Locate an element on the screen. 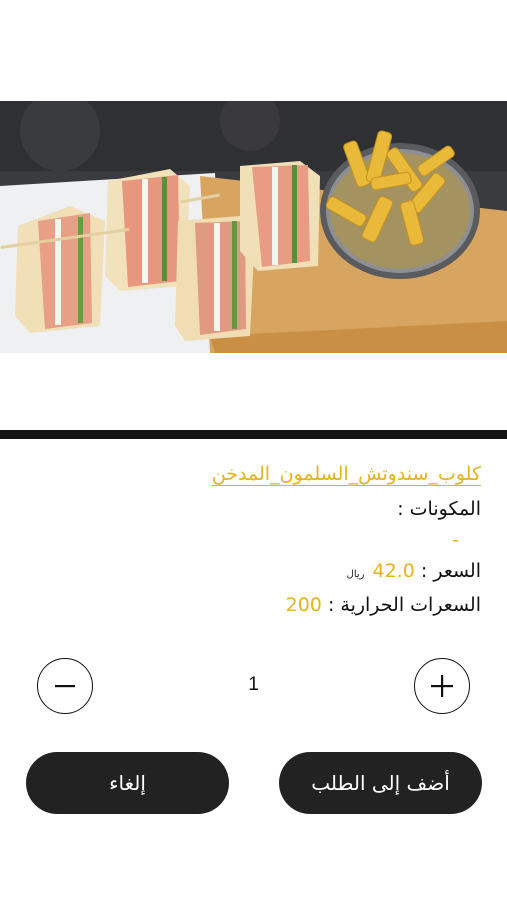 Image resolution: width=507 pixels, height=900 pixels. calories-label: السعرات الحرارية : is located at coordinates (404, 605).